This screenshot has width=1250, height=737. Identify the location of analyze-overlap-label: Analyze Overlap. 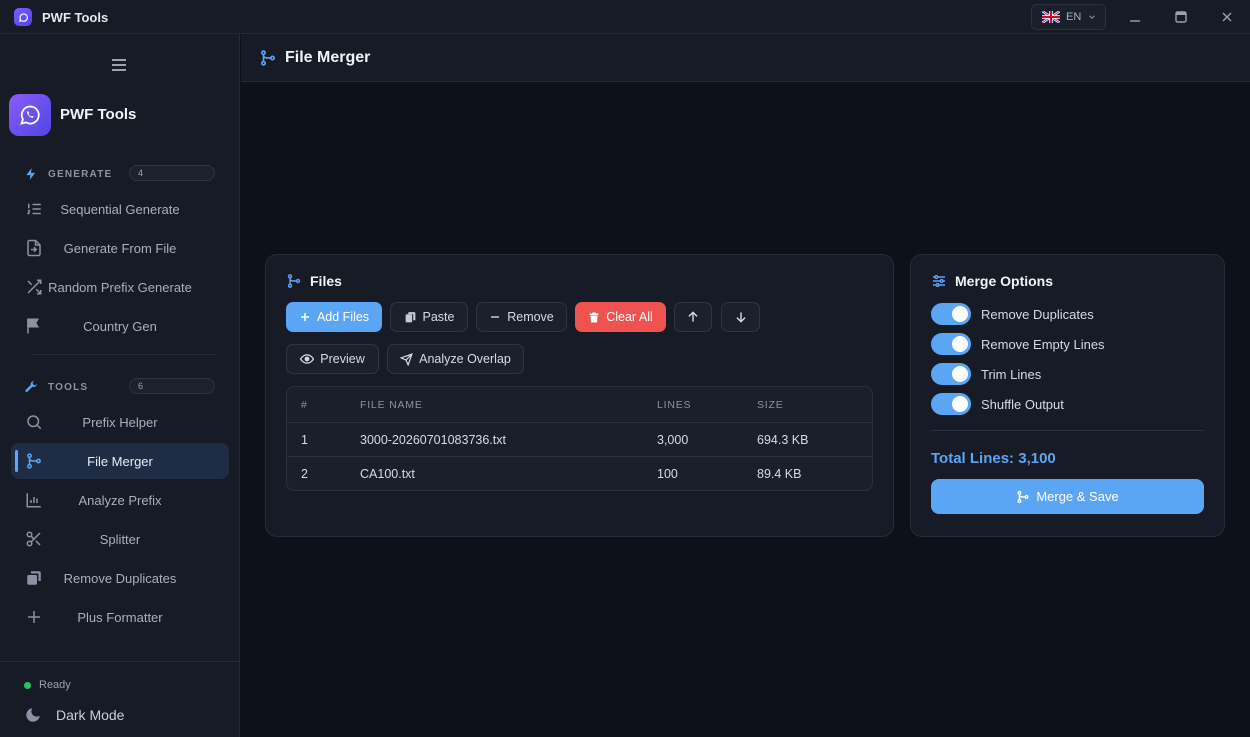
(465, 359).